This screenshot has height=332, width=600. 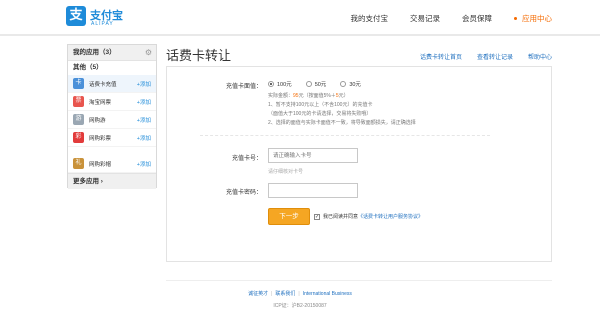 What do you see at coordinates (300, 18) in the screenshot?
I see `top-header: 支 支付宝 ALIPAY 我的支付宝 交易记录 会员保障 应用中心` at bounding box center [300, 18].